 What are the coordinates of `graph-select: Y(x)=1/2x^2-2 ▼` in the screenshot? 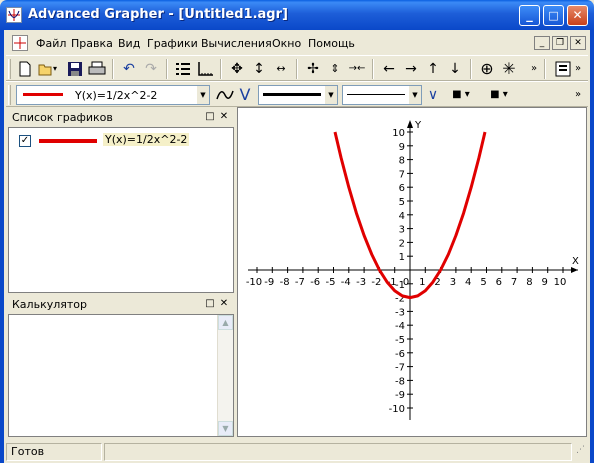 It's located at (113, 95).